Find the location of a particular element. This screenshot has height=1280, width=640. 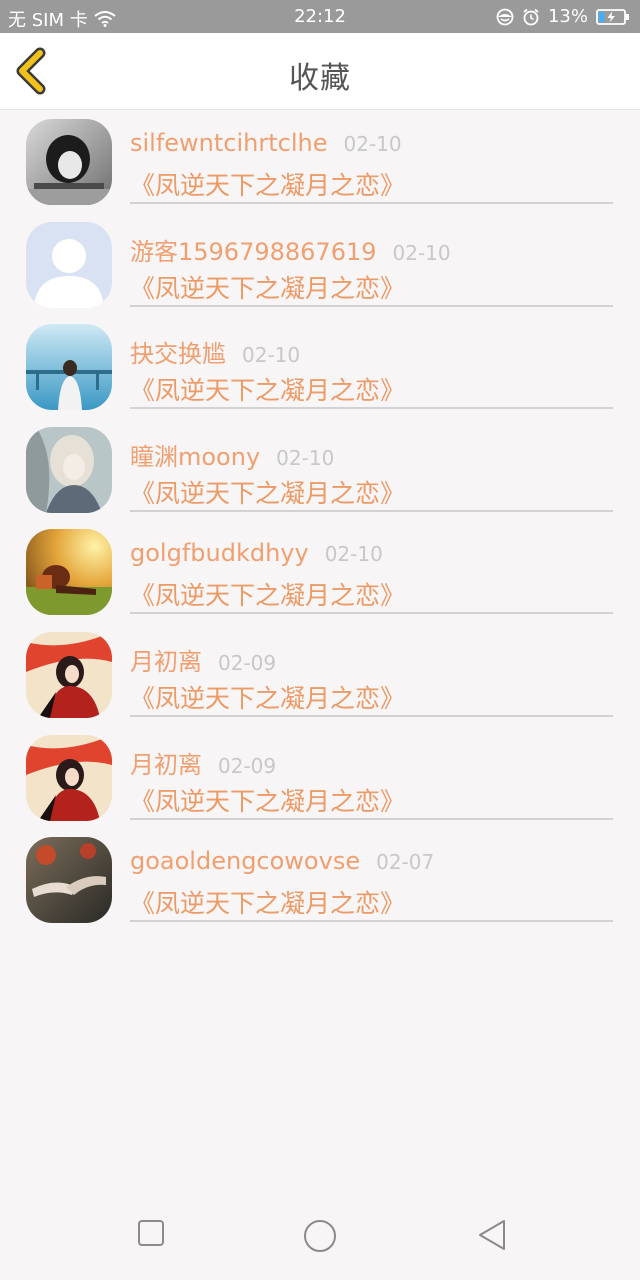

list-item: 抉交换尴 02-10 《凤逆天下之凝月之恋》 is located at coordinates (320, 366).